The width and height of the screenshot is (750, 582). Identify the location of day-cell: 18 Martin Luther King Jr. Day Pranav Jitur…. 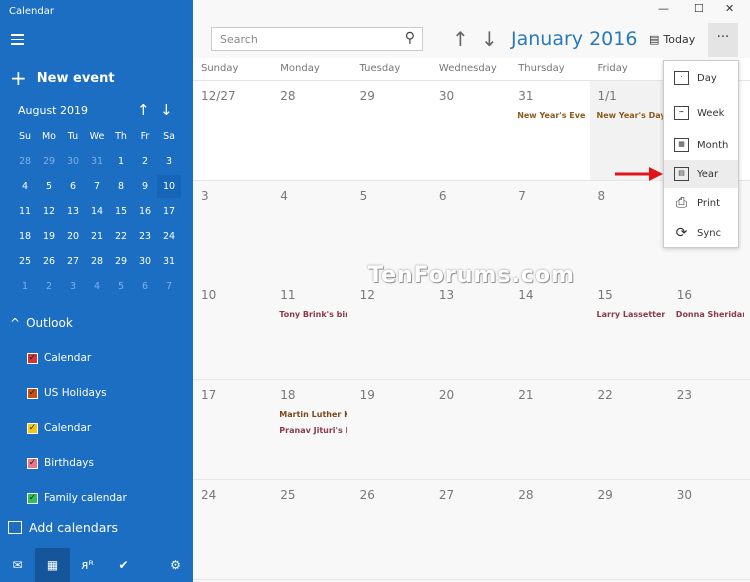
(311, 429).